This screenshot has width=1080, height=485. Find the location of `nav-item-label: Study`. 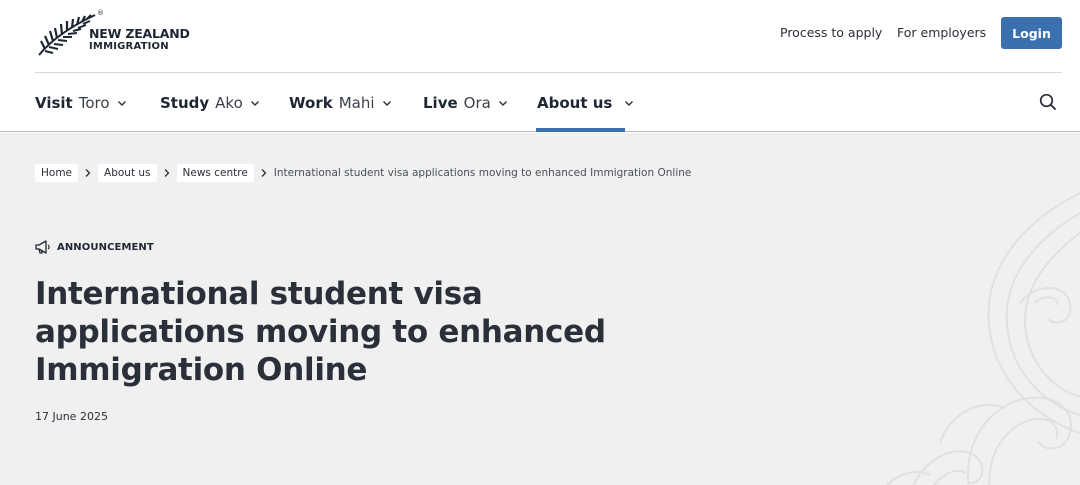

nav-item-label: Study is located at coordinates (185, 103).